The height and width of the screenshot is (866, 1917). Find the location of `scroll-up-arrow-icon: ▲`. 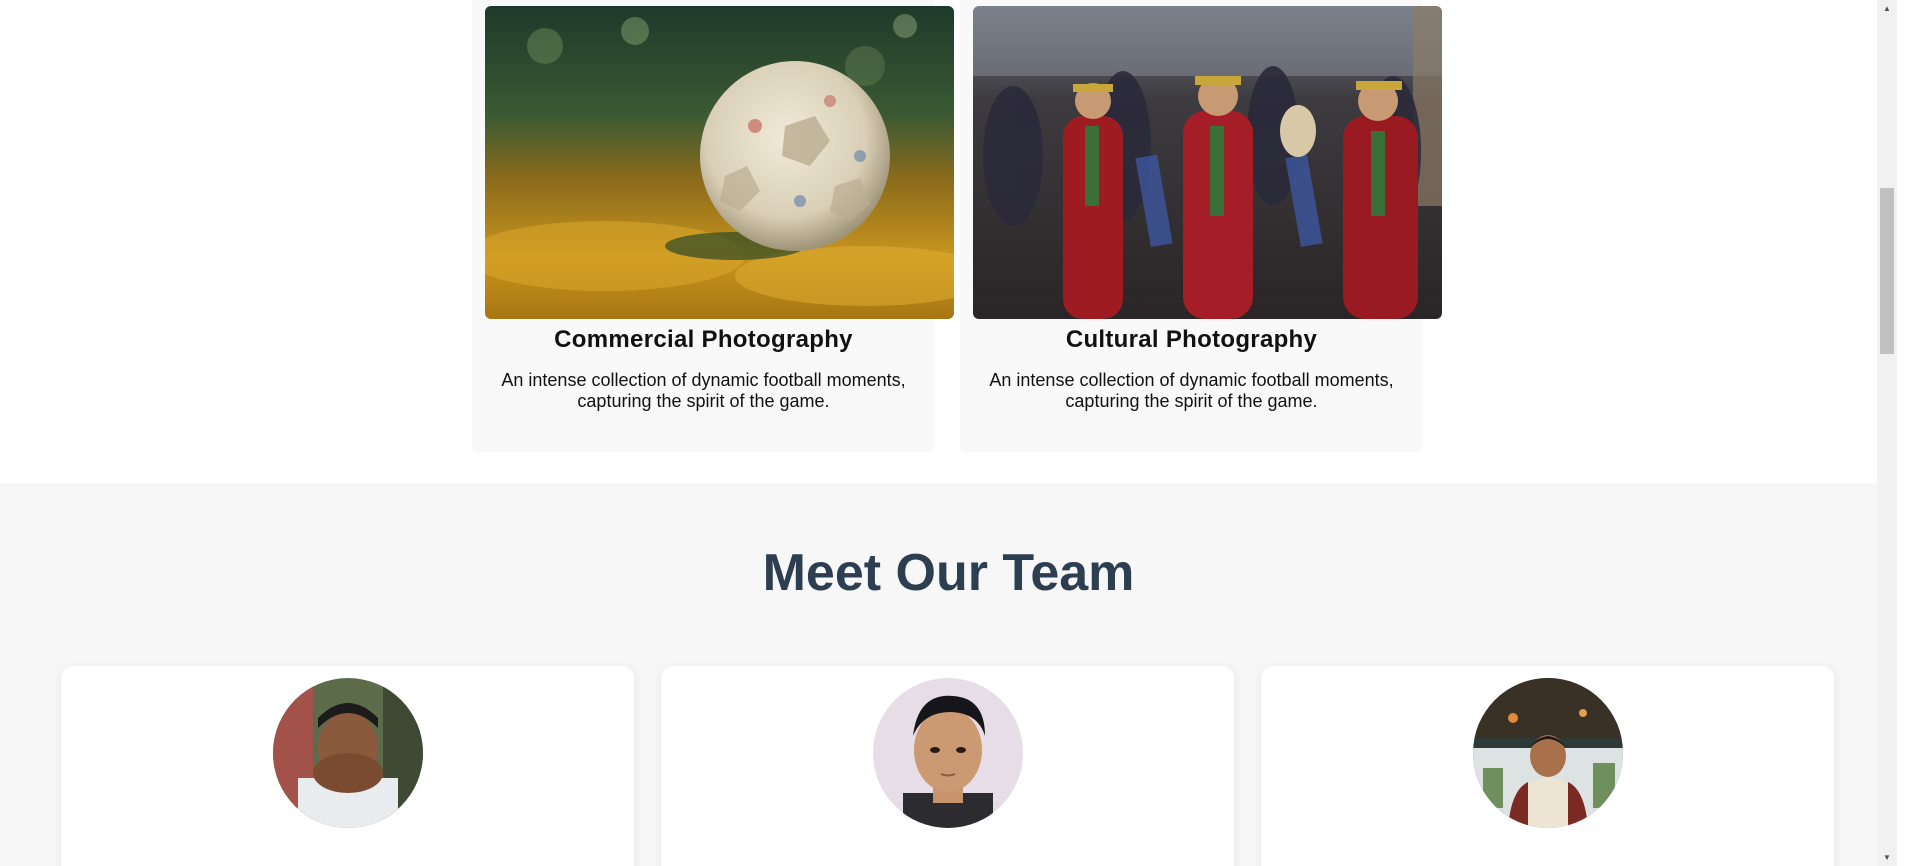

scroll-up-arrow-icon: ▲ is located at coordinates (1887, 8).